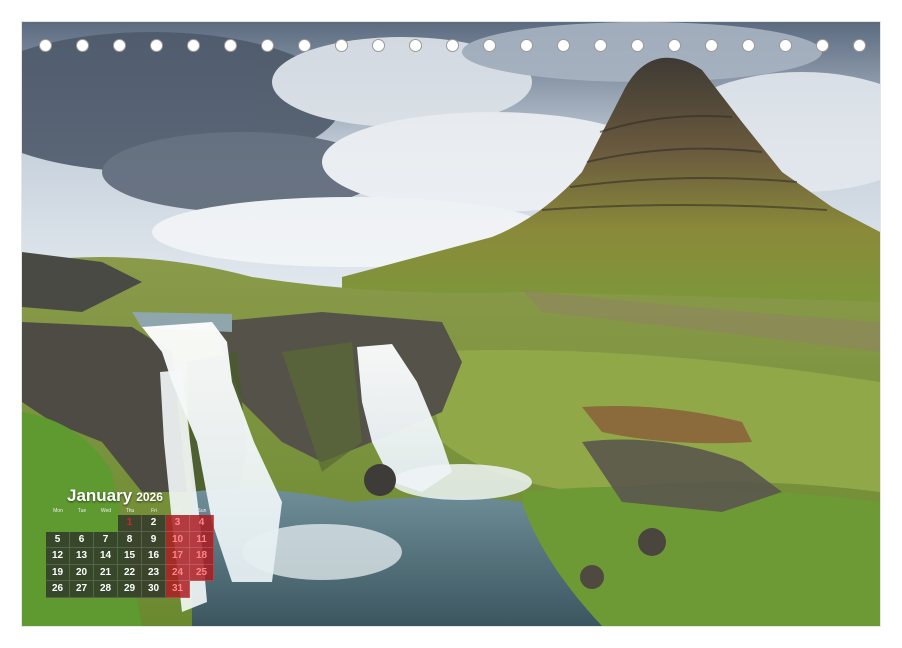 This screenshot has width=902, height=648. What do you see at coordinates (202, 511) in the screenshot?
I see `weekday-label: Sun` at bounding box center [202, 511].